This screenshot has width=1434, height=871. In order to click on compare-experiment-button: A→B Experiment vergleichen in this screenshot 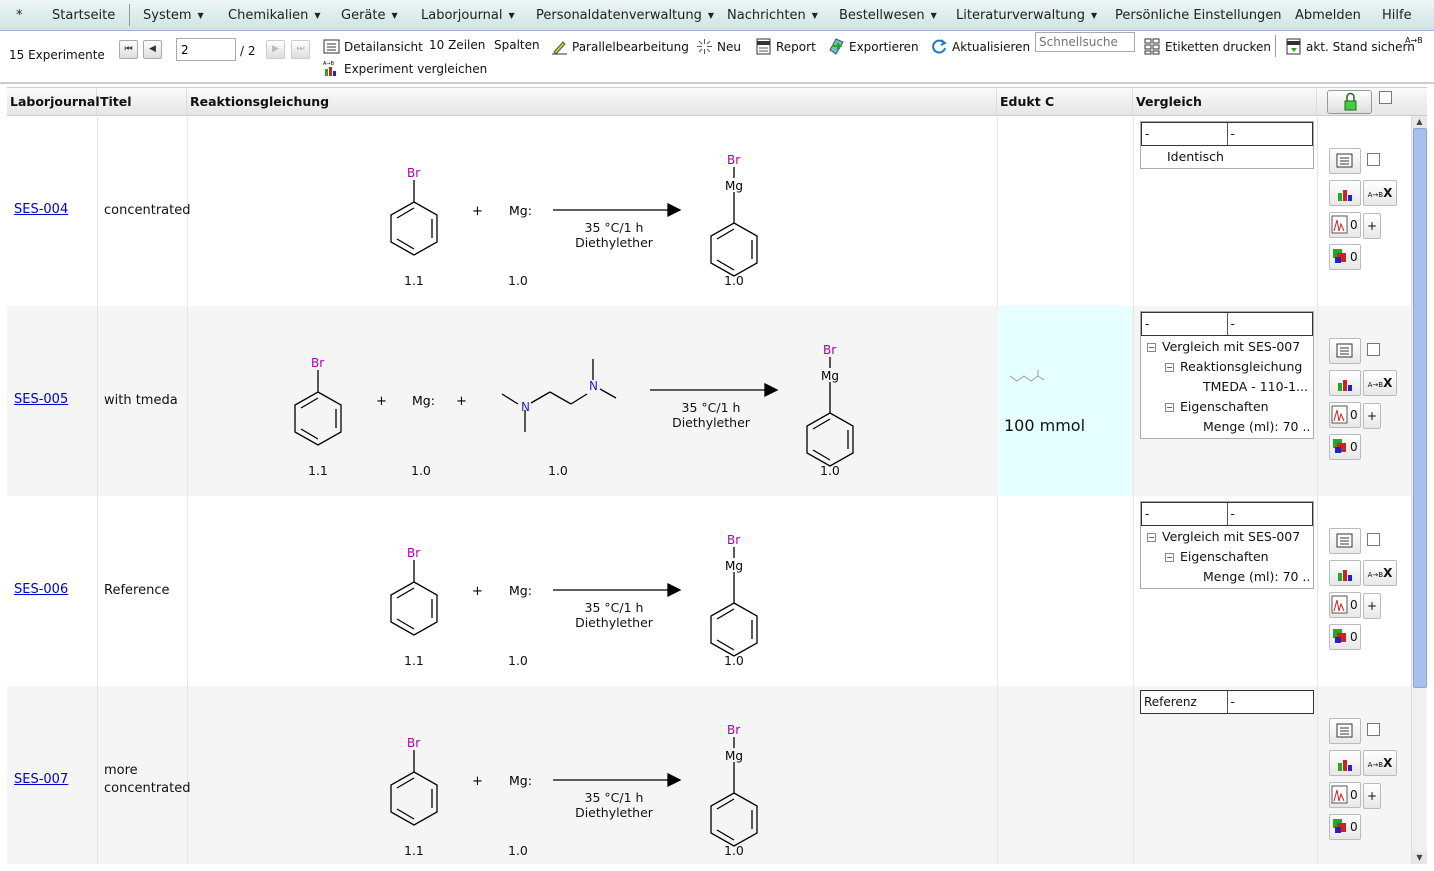, I will do `click(405, 68)`.